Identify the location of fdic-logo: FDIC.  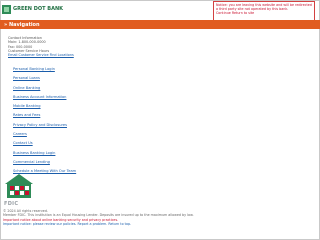
(11, 204).